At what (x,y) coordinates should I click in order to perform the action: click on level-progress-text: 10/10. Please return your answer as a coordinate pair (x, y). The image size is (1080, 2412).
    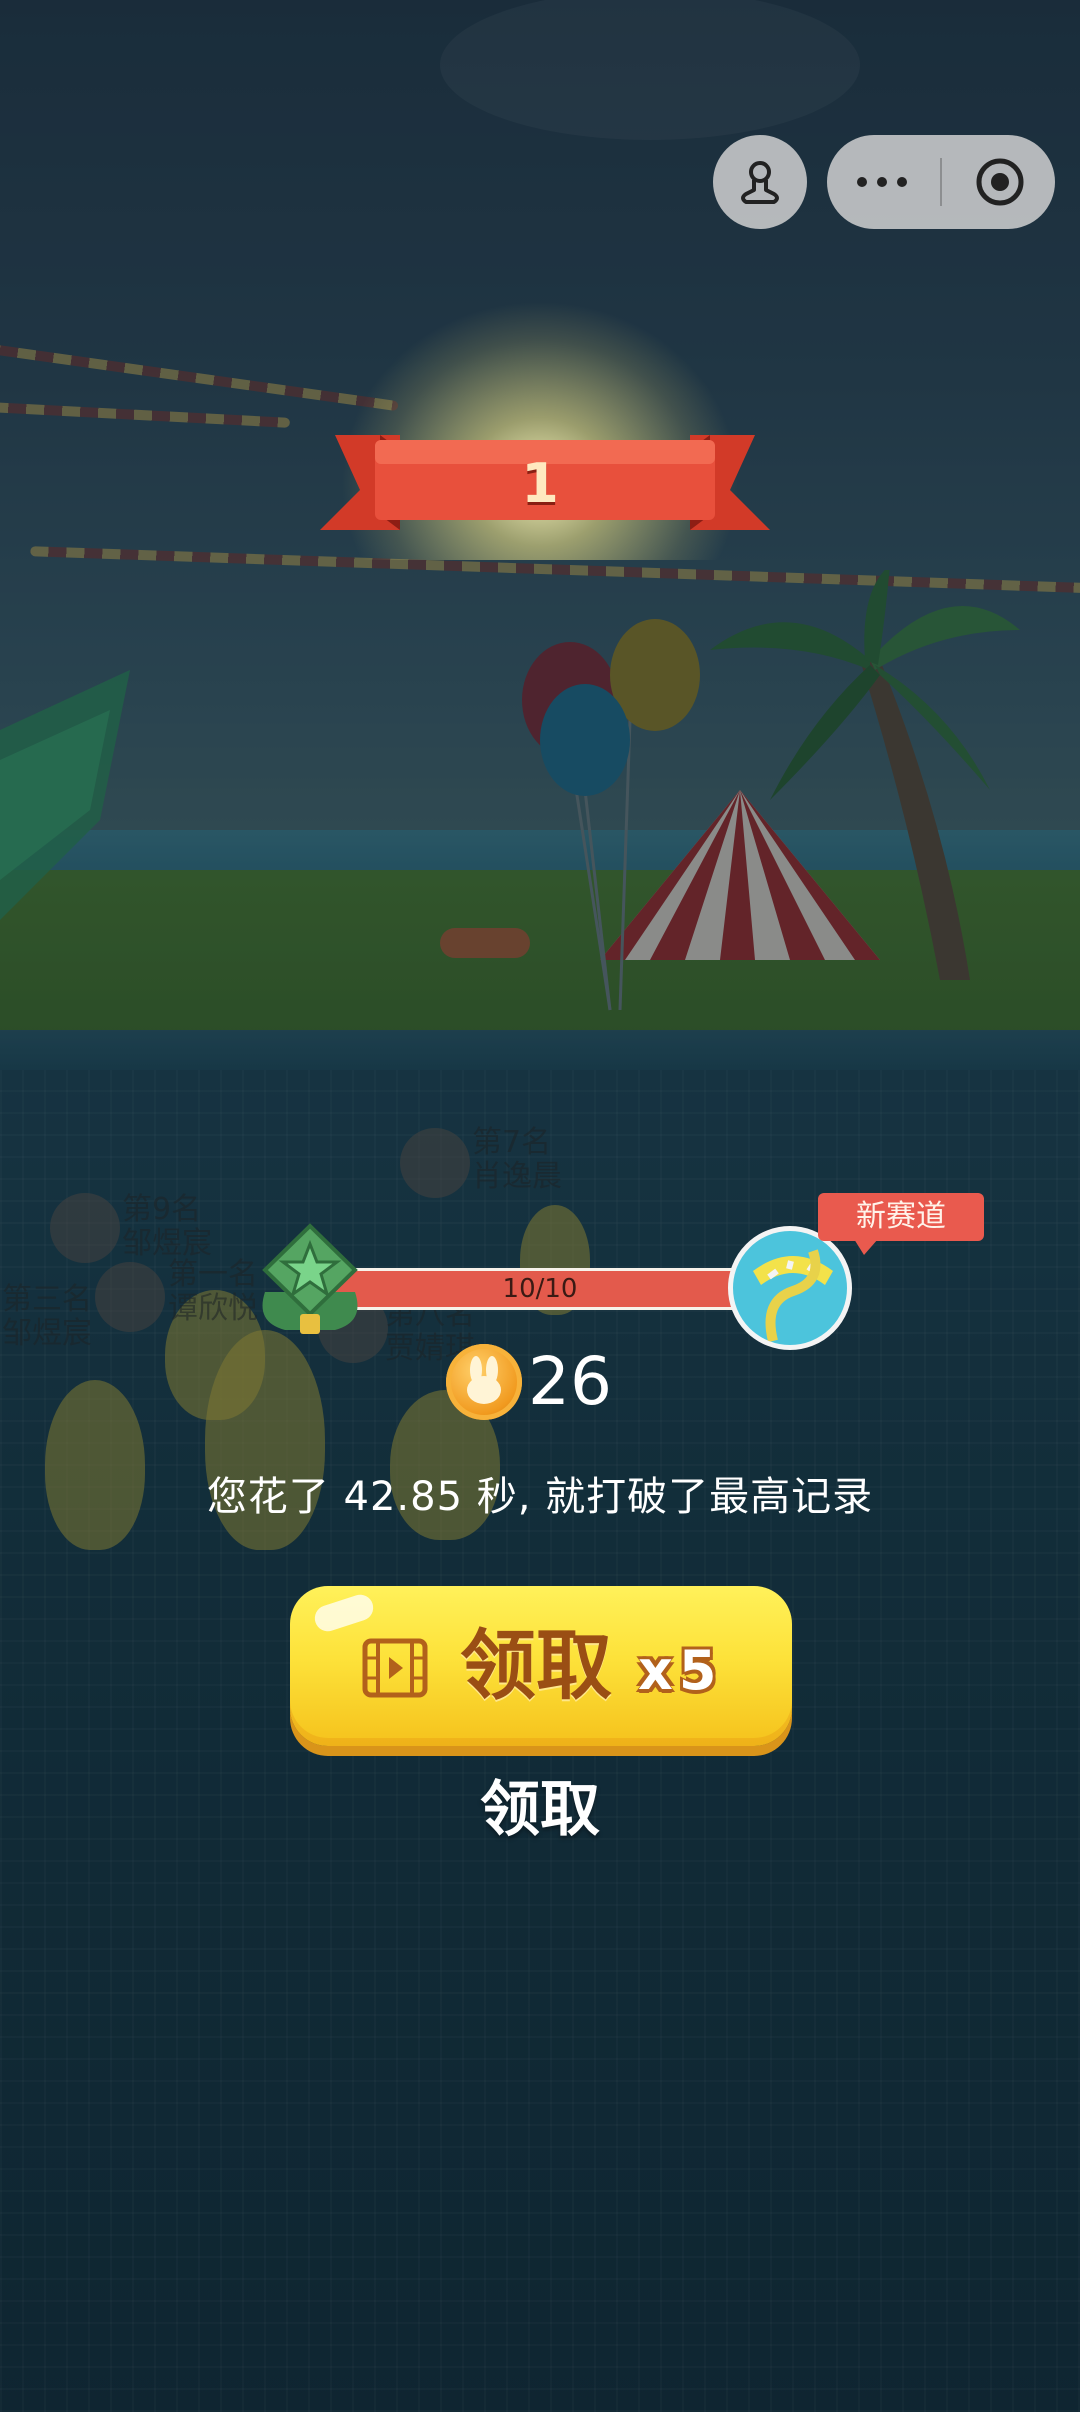
    Looking at the image, I should click on (540, 1289).